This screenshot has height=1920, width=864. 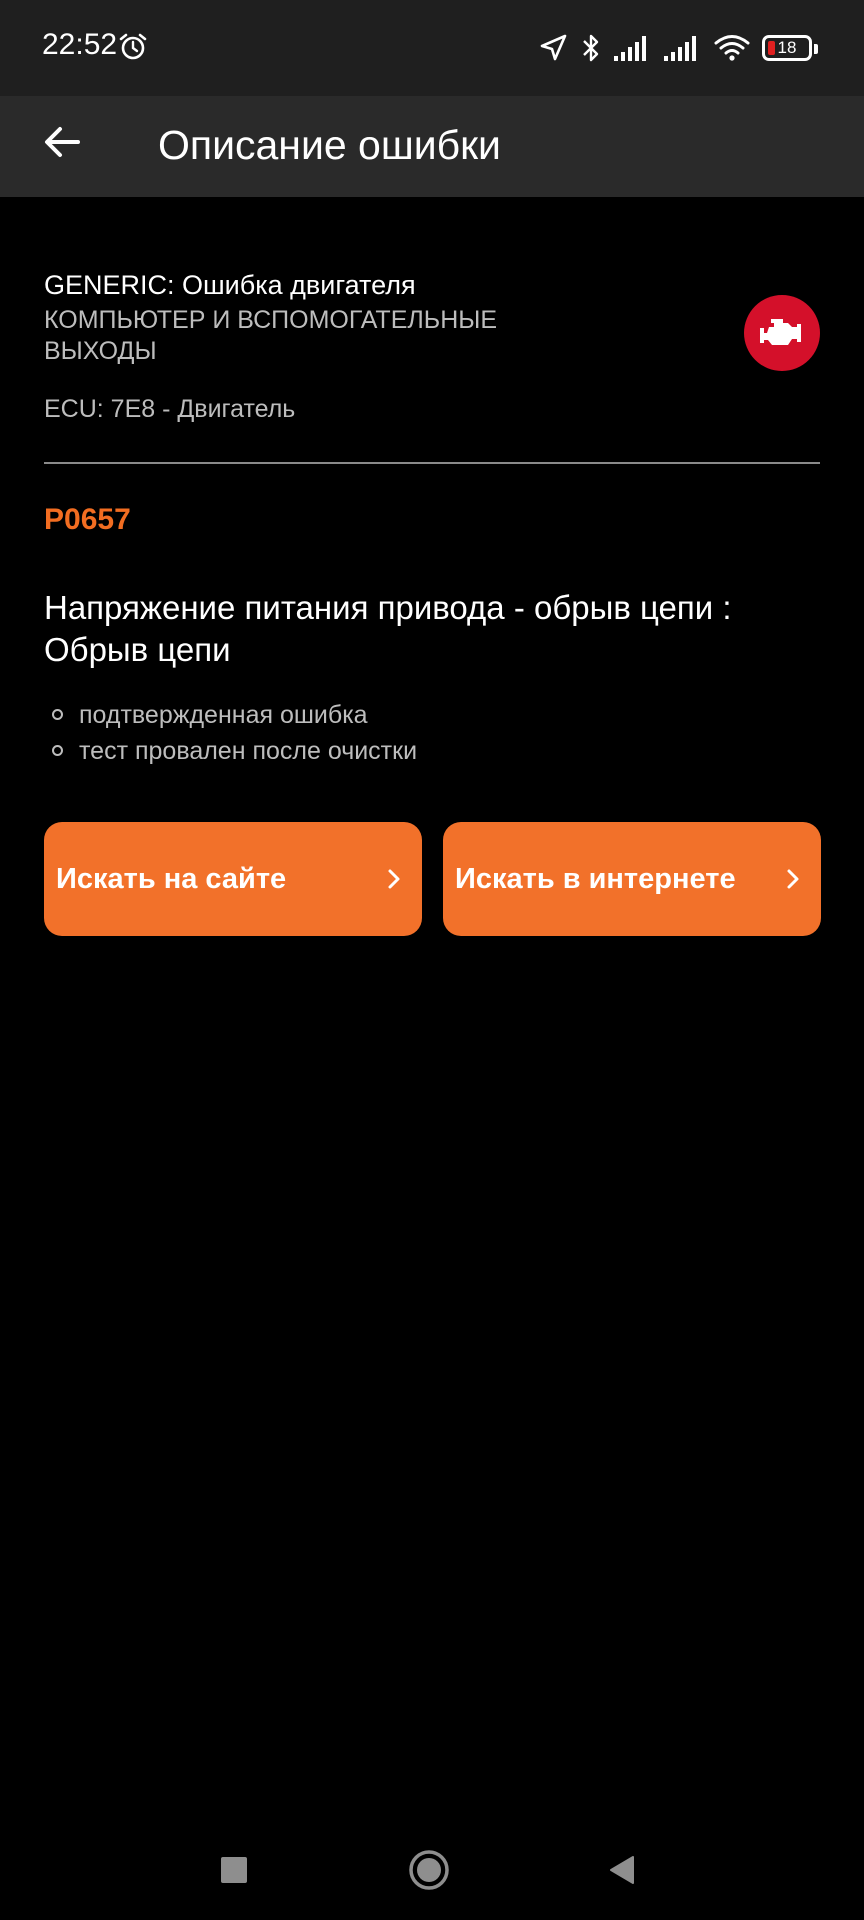 What do you see at coordinates (80, 44) in the screenshot?
I see `status-time: 22:52` at bounding box center [80, 44].